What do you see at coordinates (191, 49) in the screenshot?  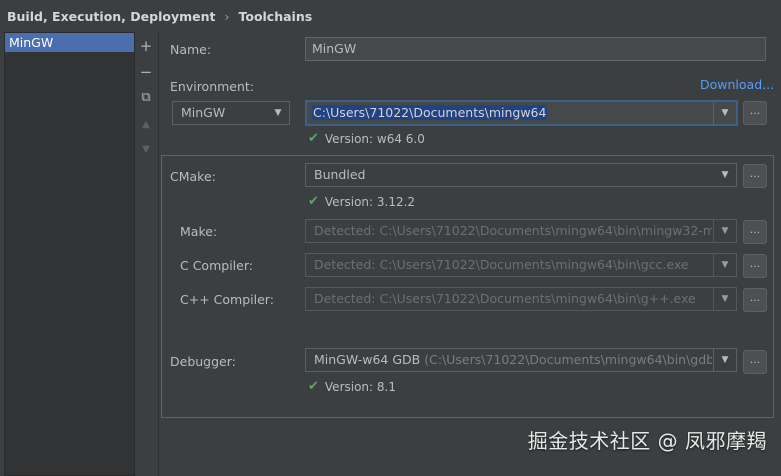 I see `name-label: Name:` at bounding box center [191, 49].